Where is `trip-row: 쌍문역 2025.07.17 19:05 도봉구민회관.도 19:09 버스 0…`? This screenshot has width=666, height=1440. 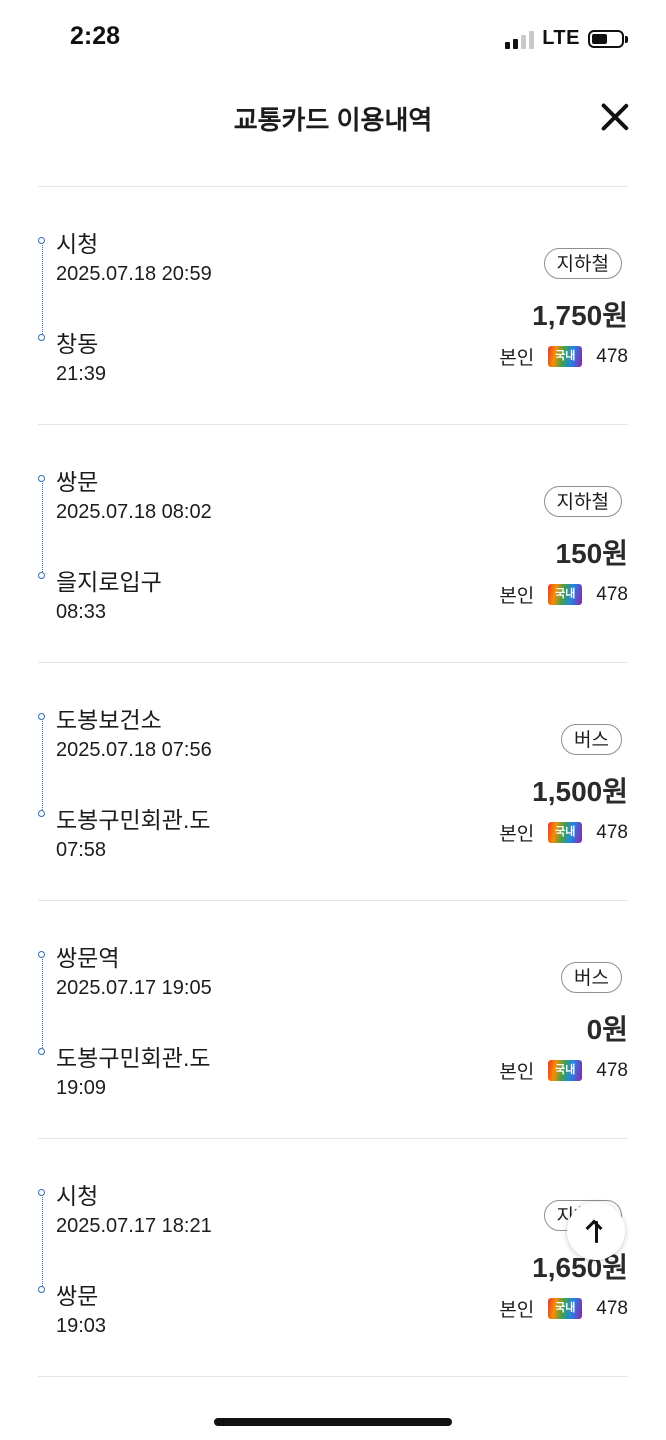 trip-row: 쌍문역 2025.07.17 19:05 도봉구민회관.도 19:09 버스 0… is located at coordinates (333, 1020).